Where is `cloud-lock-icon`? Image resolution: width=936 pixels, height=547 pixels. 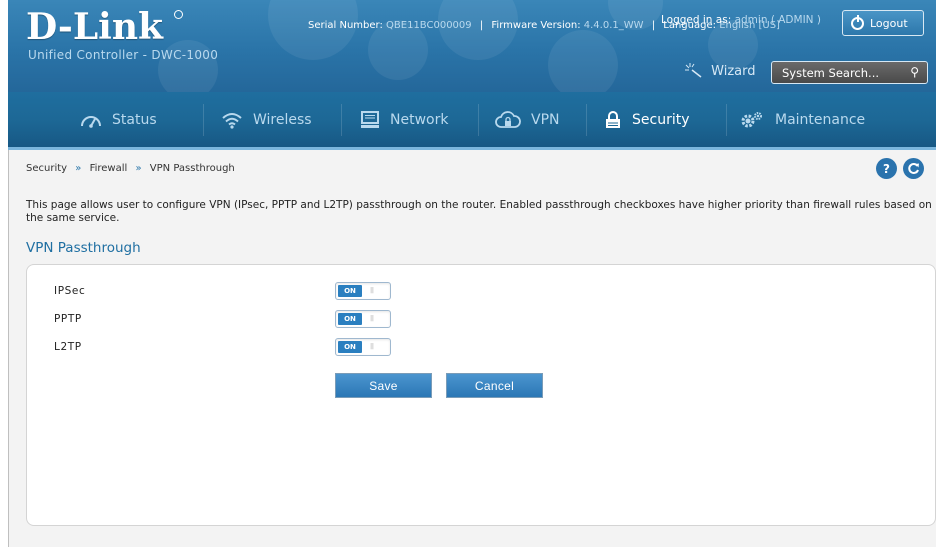 cloud-lock-icon is located at coordinates (508, 119).